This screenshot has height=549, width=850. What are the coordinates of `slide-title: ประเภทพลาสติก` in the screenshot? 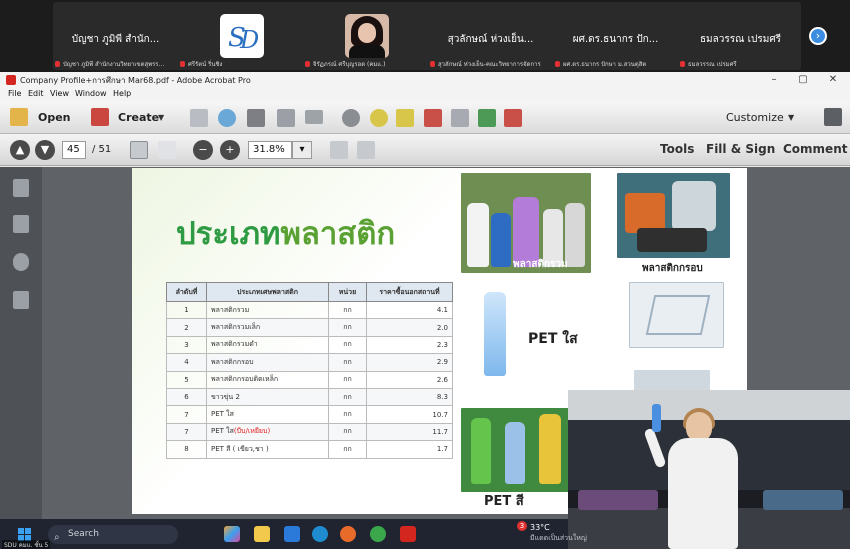 It's located at (285, 233).